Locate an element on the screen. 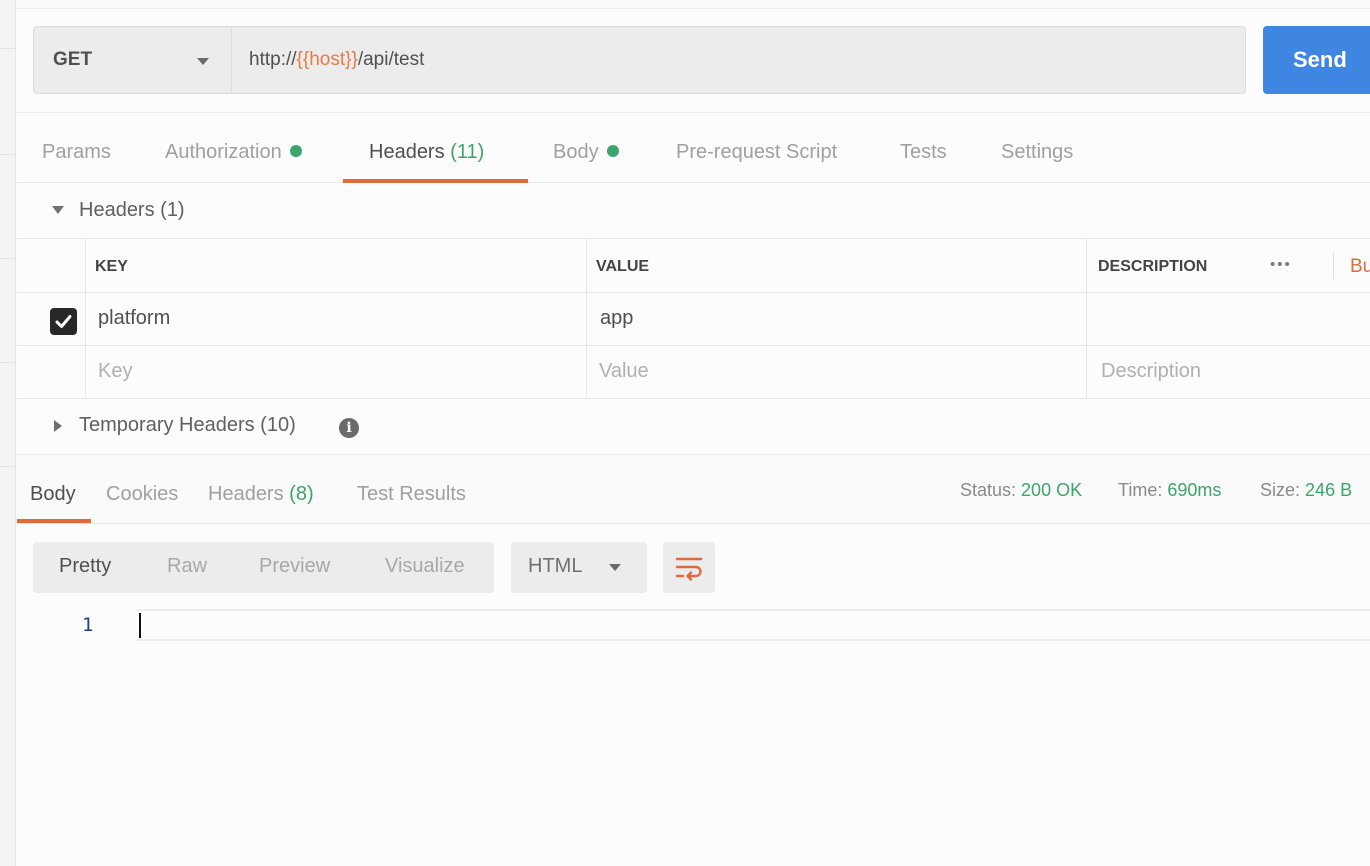 The image size is (1370, 866). send-button: Send is located at coordinates (1316, 60).